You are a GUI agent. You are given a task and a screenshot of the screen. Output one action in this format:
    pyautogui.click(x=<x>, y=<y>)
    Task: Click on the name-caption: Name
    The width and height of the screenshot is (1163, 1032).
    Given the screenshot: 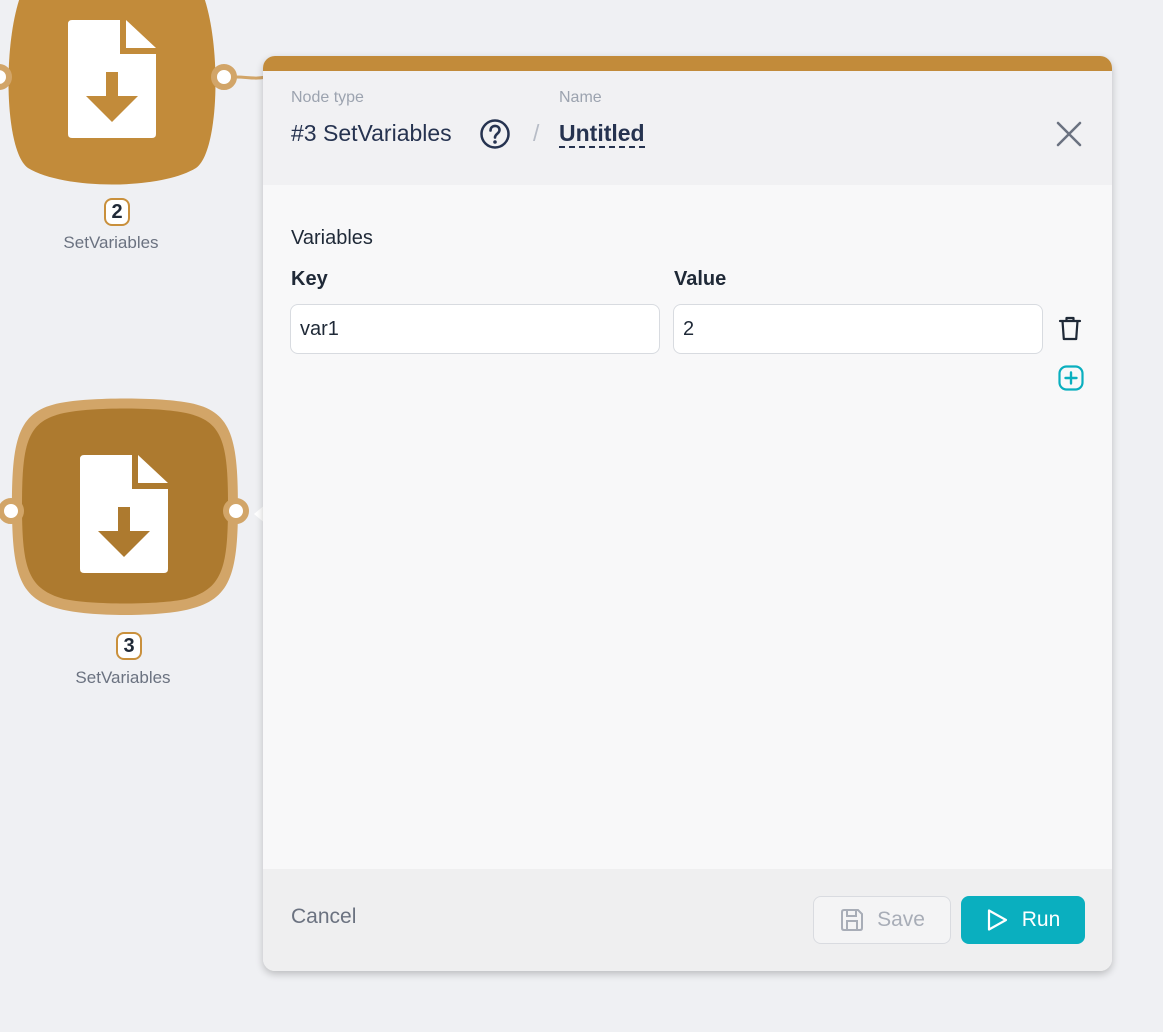 What is the action you would take?
    pyautogui.click(x=580, y=97)
    